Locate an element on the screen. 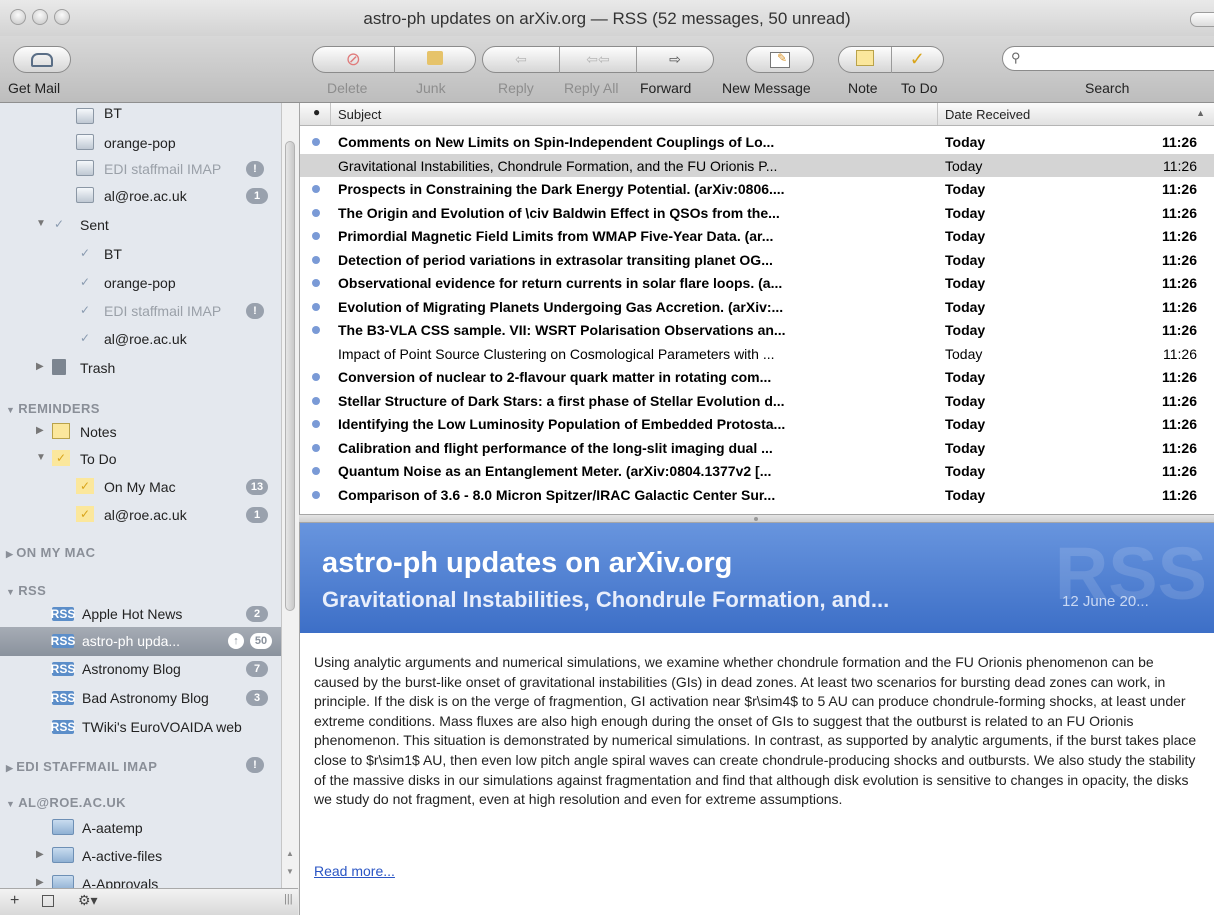 This screenshot has height=915, width=1214. sidebar-item-a-active-files: ▶ A-active-files is located at coordinates (141, 856).